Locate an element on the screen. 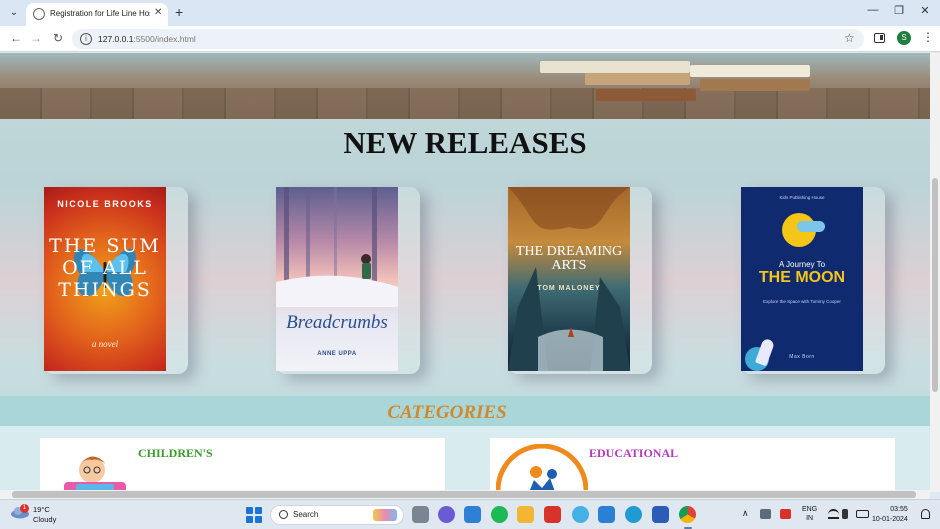 The height and width of the screenshot is (529, 940). back-icon: ← is located at coordinates (16, 38).